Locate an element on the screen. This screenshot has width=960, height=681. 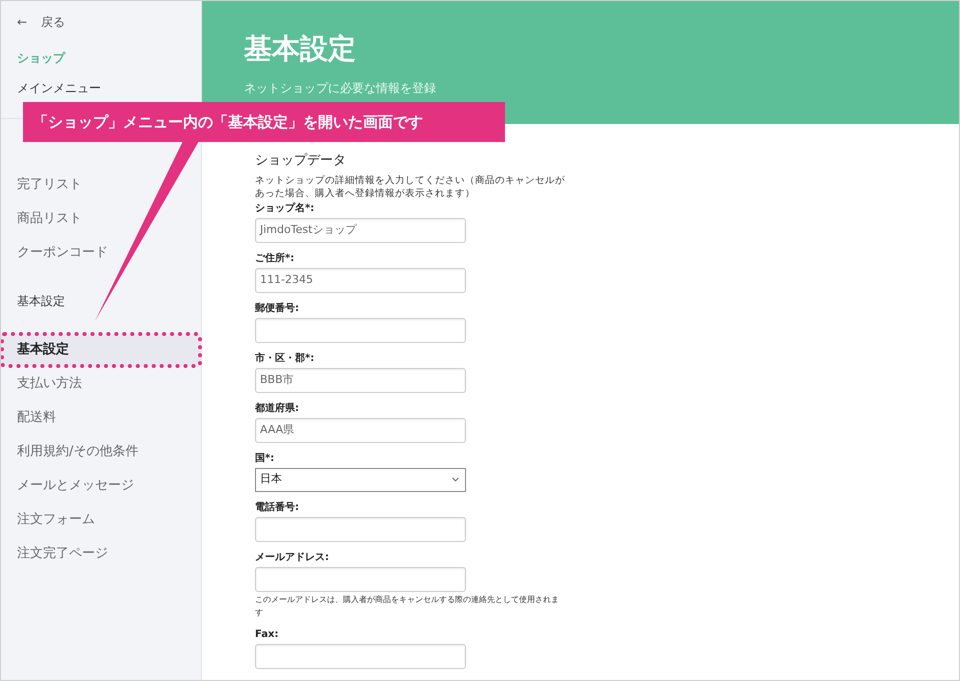
menu-item: 注文フォーム is located at coordinates (101, 520).